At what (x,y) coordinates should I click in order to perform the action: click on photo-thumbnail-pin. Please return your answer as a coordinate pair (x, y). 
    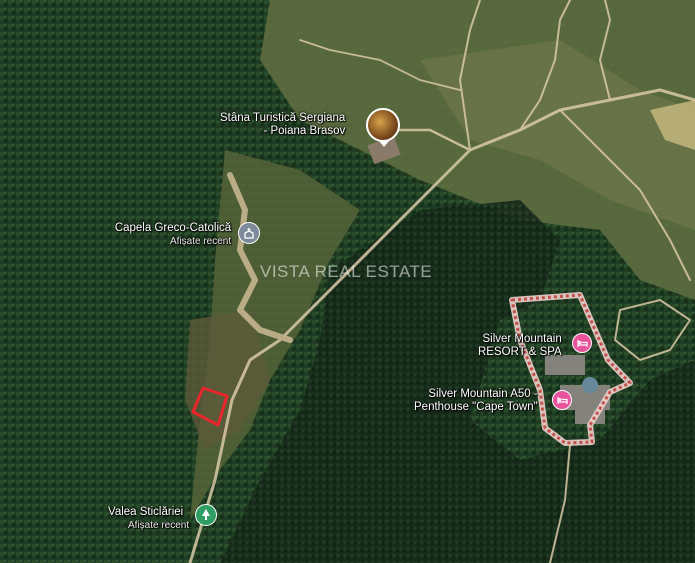
    Looking at the image, I should click on (383, 127).